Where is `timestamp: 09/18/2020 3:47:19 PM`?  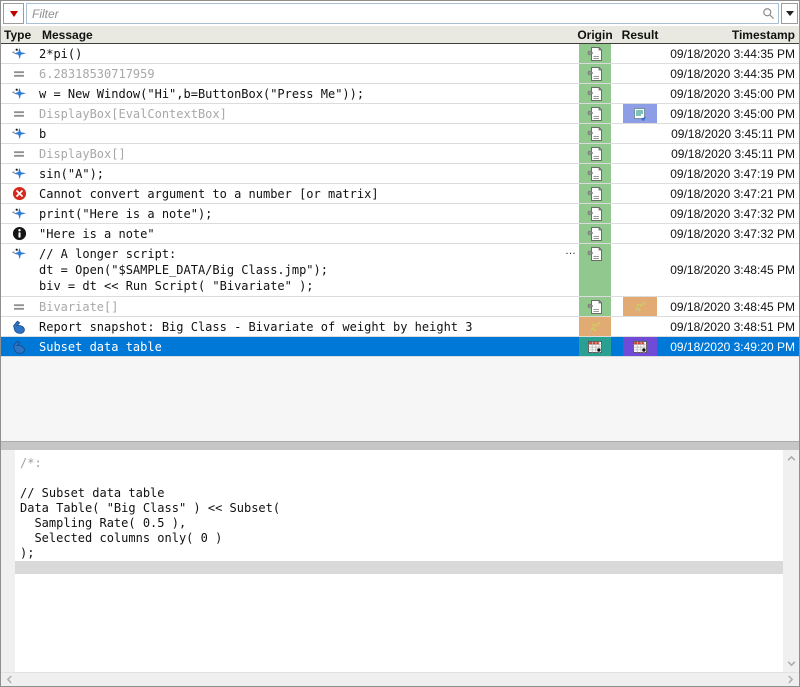
timestamp: 09/18/2020 3:47:19 PM is located at coordinates (732, 173).